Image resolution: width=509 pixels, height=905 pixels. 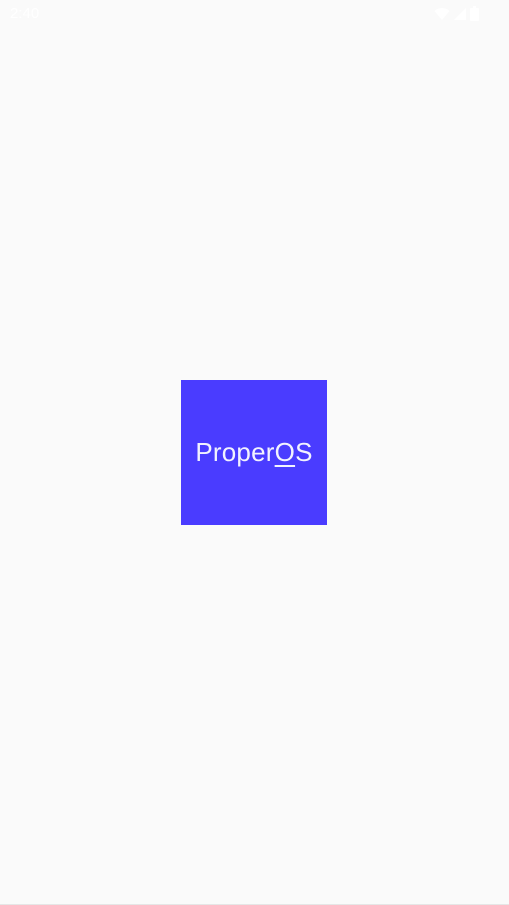 I want to click on logo-text-prefix: Proper, so click(x=235, y=452).